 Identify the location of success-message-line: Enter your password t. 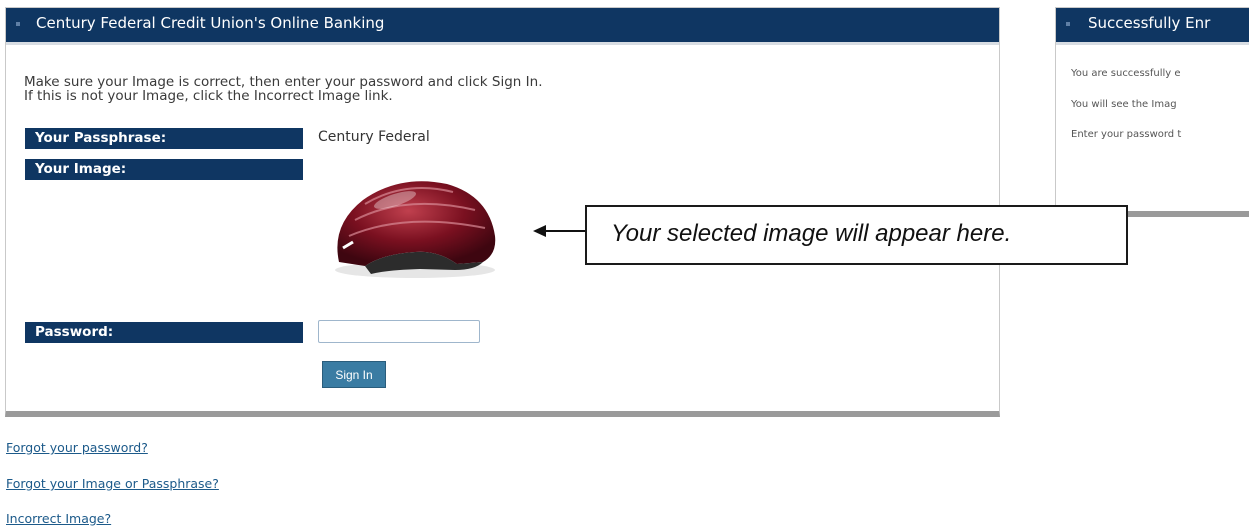
(1126, 134).